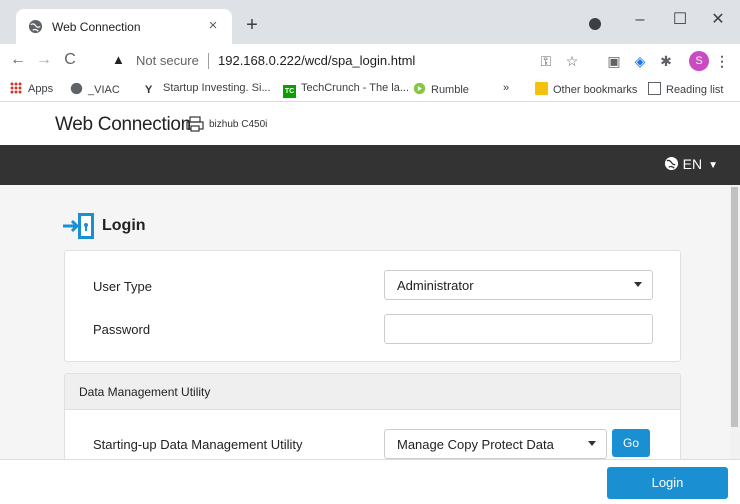 The image size is (740, 504). I want to click on printer-icon, so click(195, 124).